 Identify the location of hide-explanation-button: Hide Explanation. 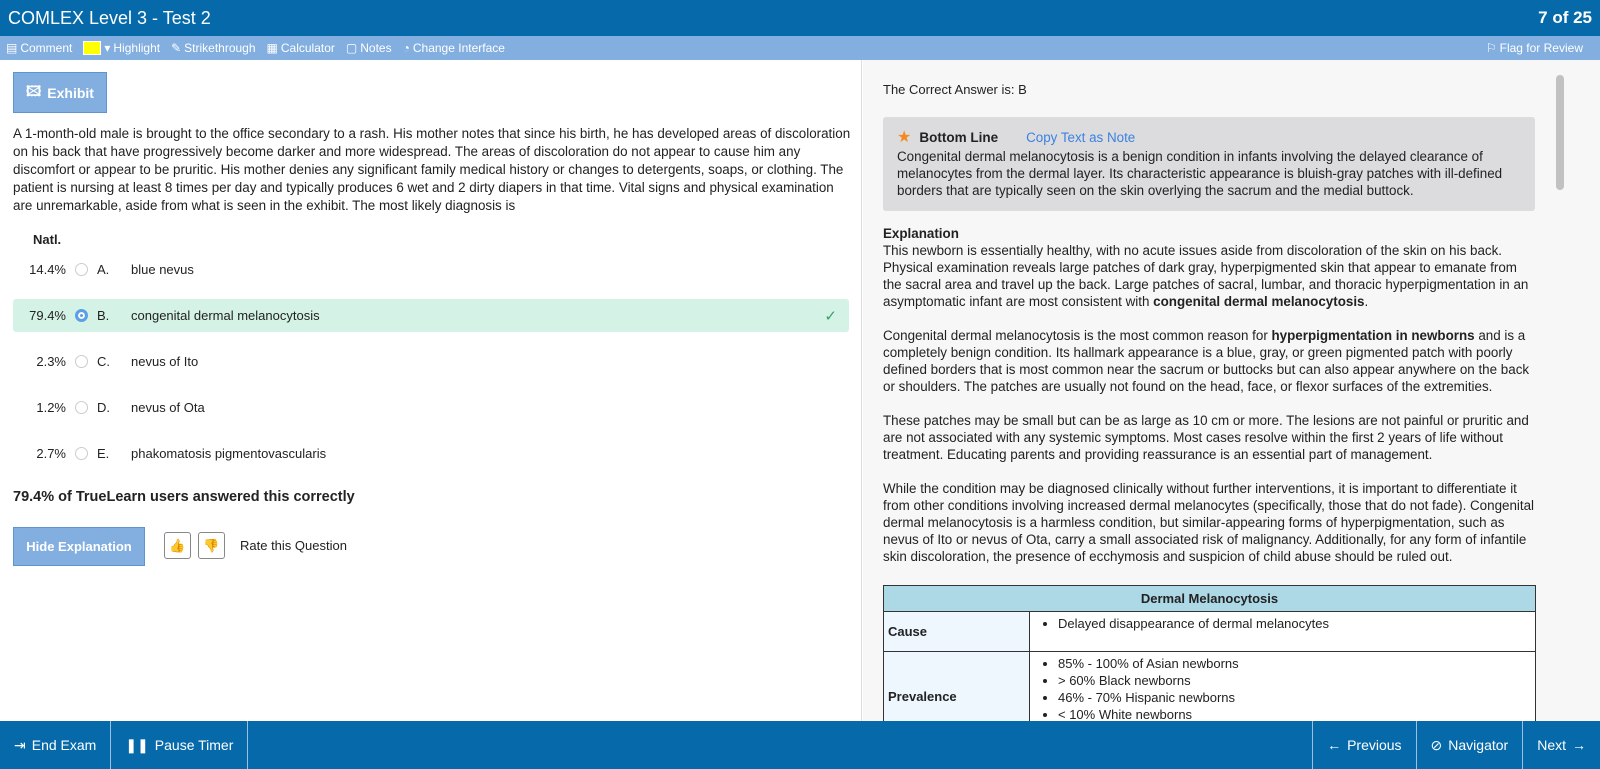
(79, 546).